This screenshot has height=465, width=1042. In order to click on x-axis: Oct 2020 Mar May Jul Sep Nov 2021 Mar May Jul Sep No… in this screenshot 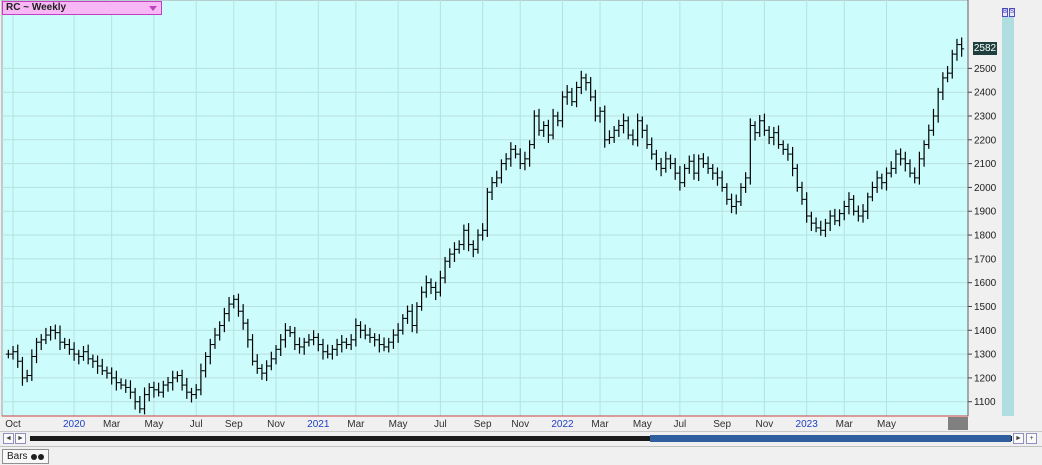, I will do `click(485, 422)`.